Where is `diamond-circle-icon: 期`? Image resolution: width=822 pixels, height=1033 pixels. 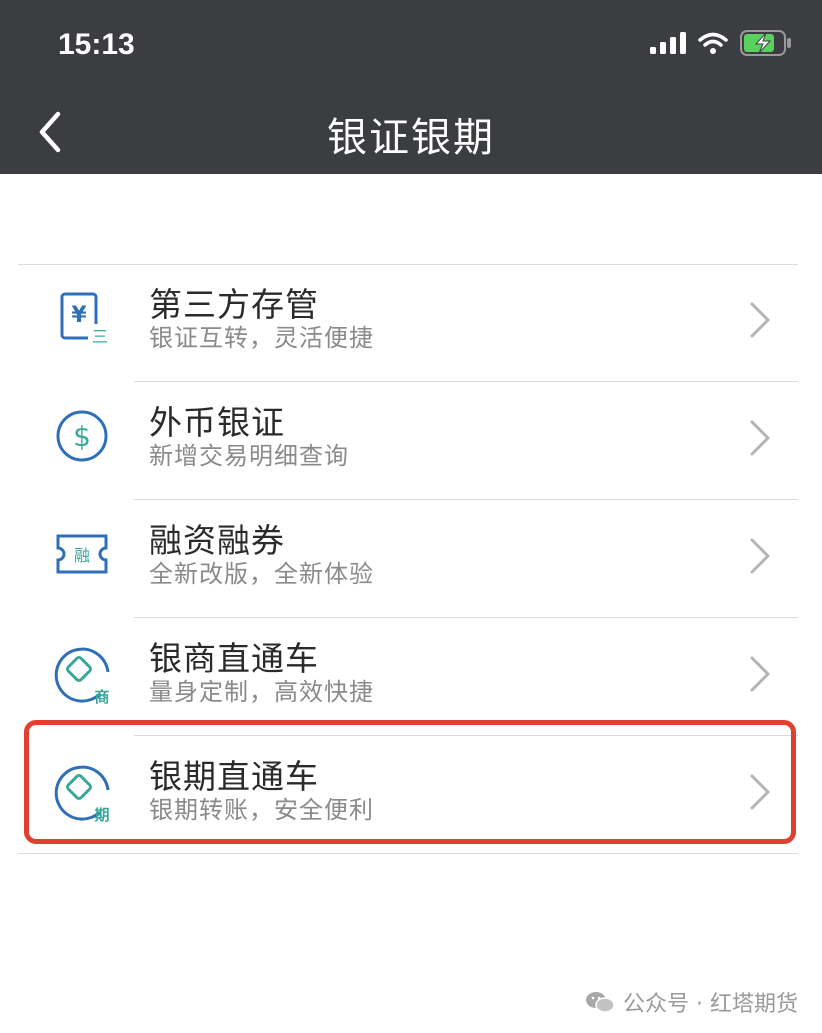
diamond-circle-icon: 期 is located at coordinates (82, 792).